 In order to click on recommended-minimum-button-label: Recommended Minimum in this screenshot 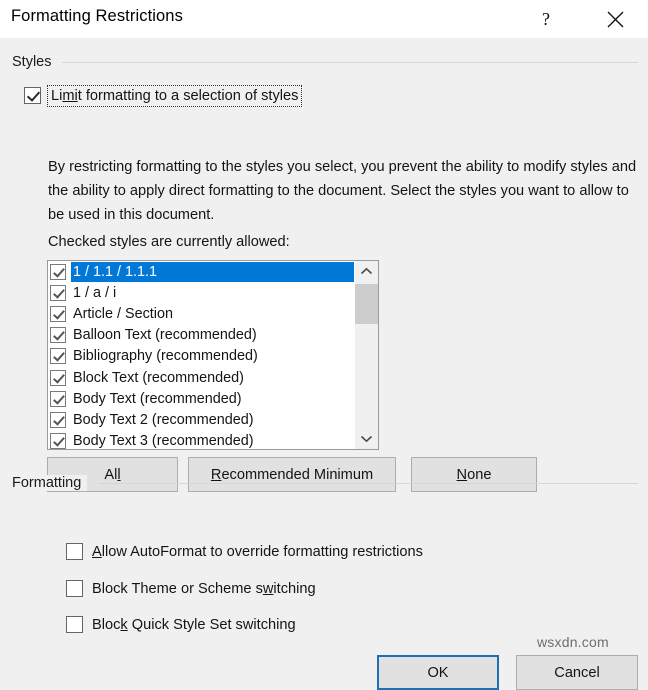, I will do `click(292, 475)`.